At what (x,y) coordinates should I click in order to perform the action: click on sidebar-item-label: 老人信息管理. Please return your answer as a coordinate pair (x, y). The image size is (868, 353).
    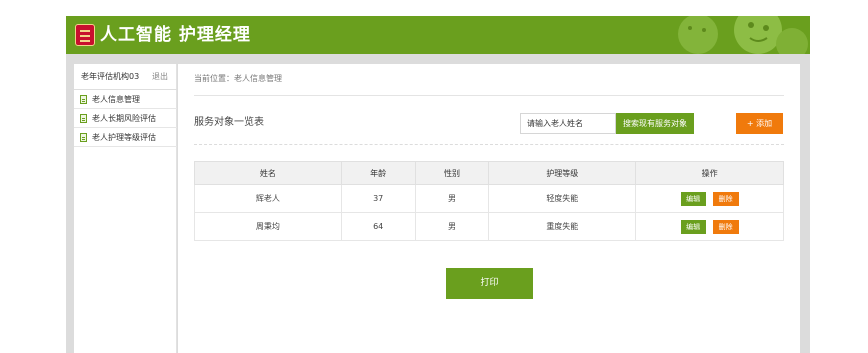
    Looking at the image, I should click on (116, 99).